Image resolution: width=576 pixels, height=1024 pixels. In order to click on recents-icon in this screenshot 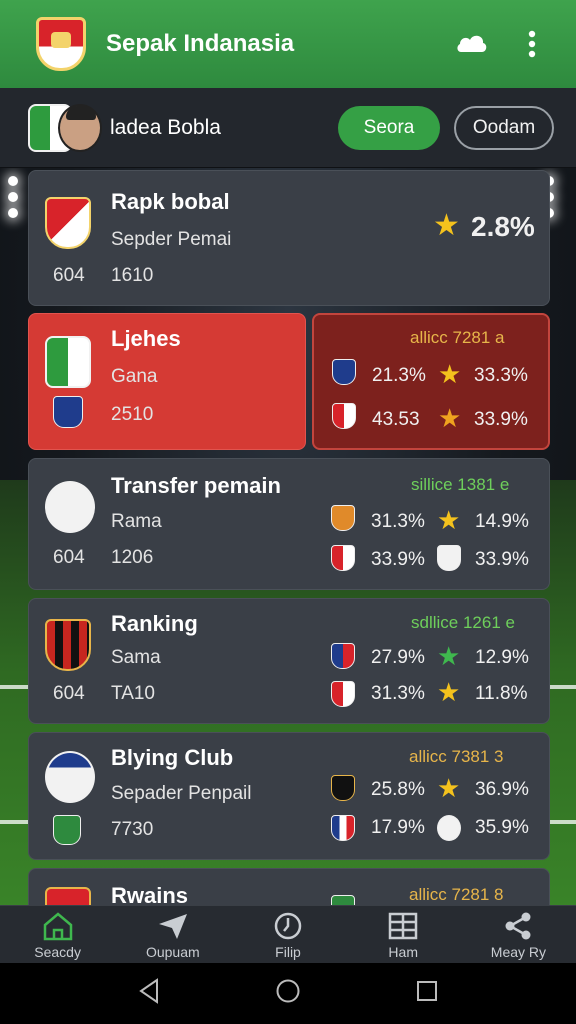, I will do `click(427, 993)`.